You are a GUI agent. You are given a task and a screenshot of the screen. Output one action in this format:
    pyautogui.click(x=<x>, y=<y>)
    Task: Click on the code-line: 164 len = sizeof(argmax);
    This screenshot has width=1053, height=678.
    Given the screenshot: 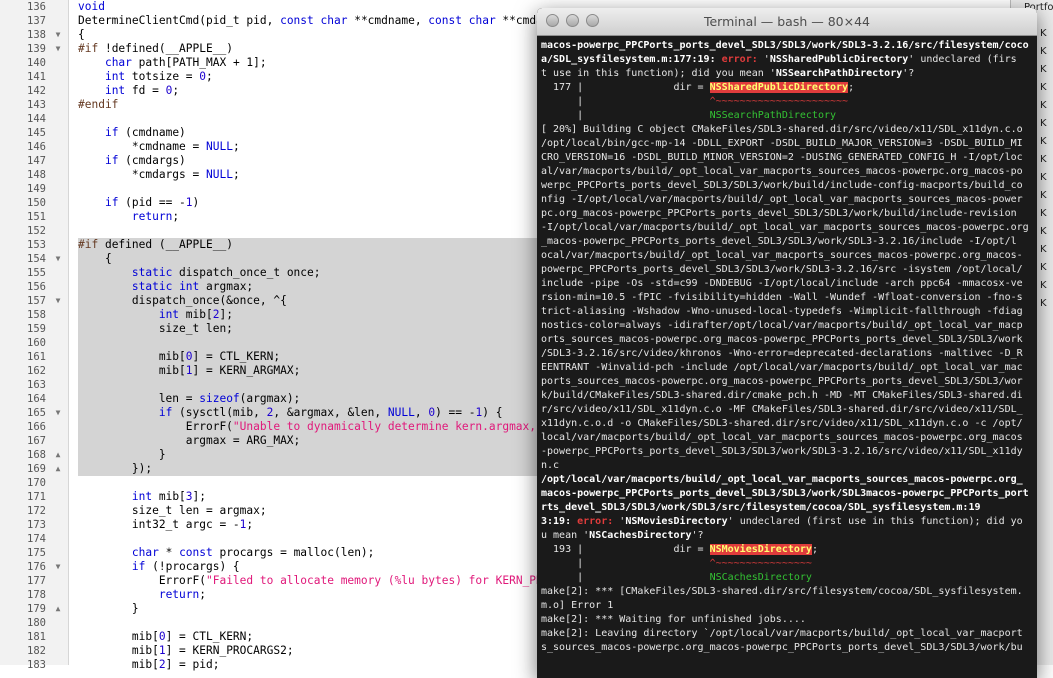 What is the action you would take?
    pyautogui.click(x=270, y=399)
    